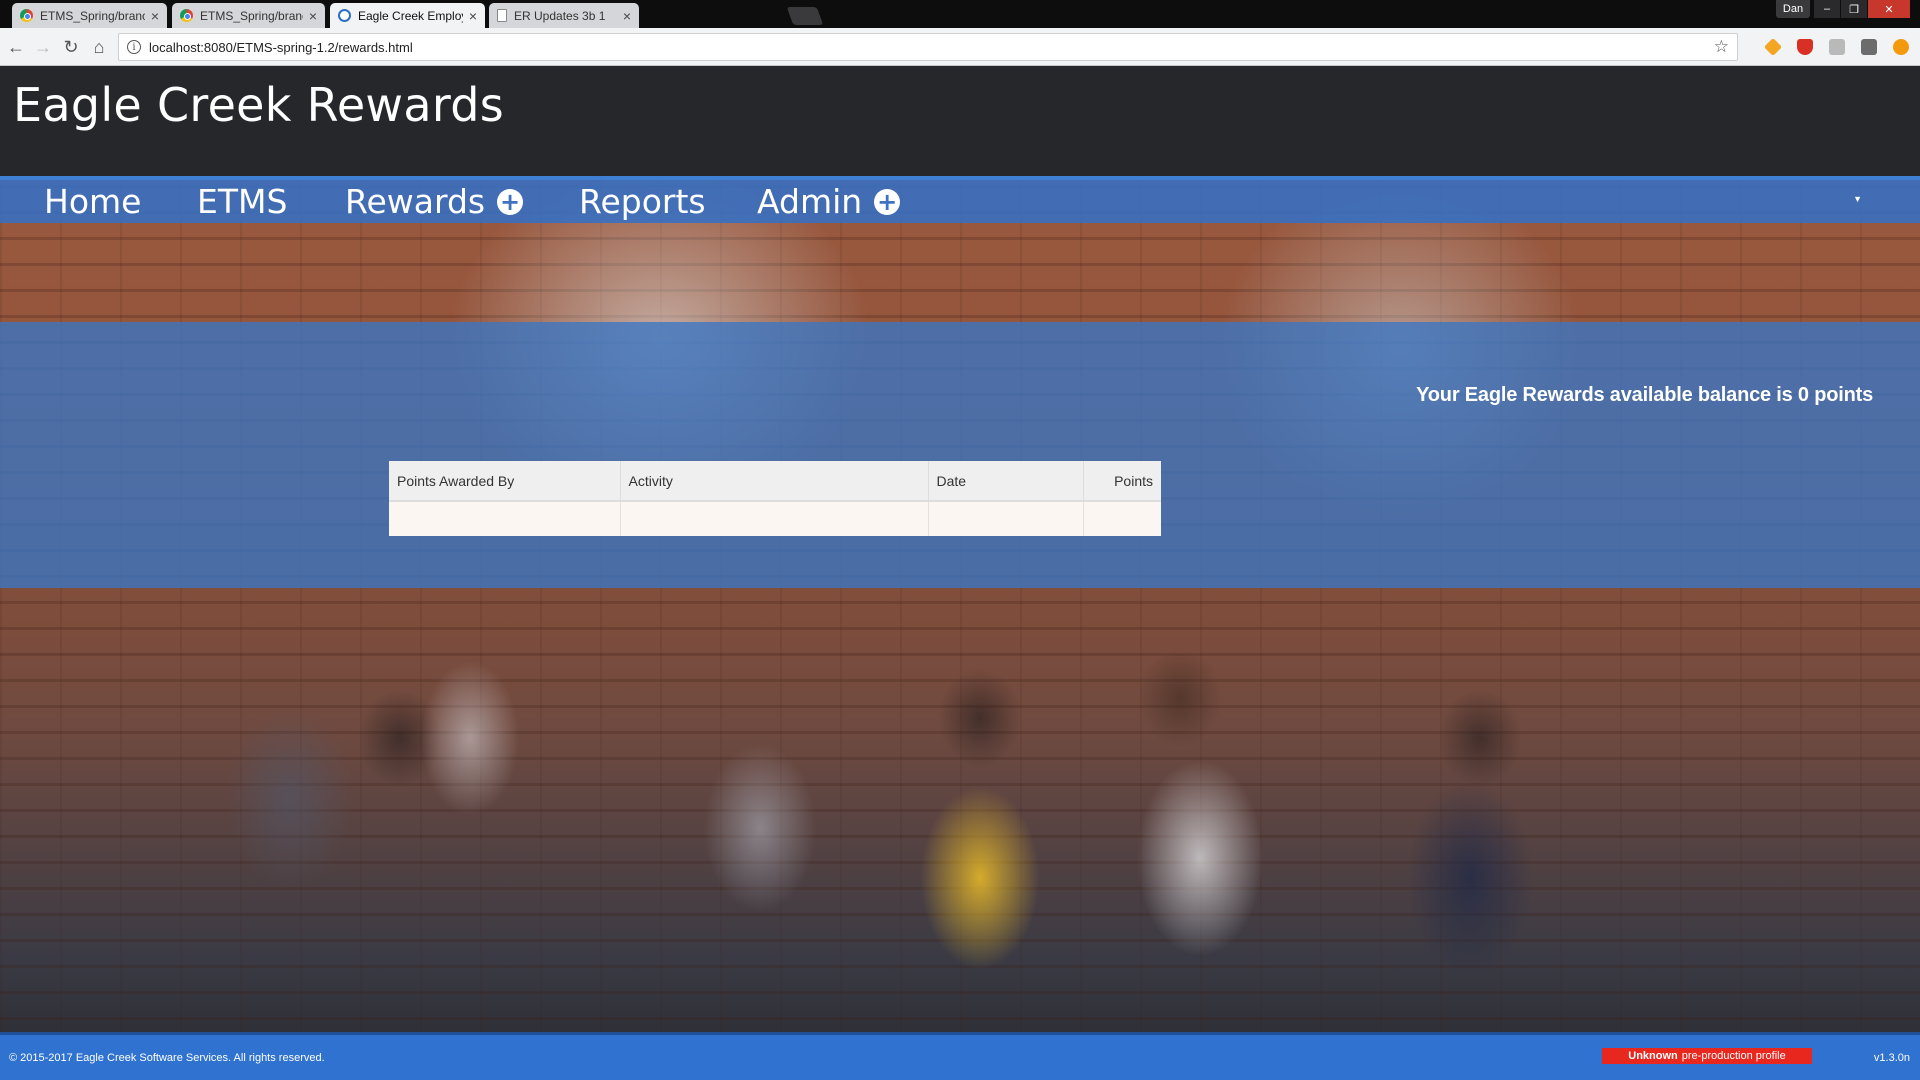 The image size is (1920, 1080). What do you see at coordinates (505, 481) in the screenshot?
I see `column-header-awarded-by: Points Awarded By` at bounding box center [505, 481].